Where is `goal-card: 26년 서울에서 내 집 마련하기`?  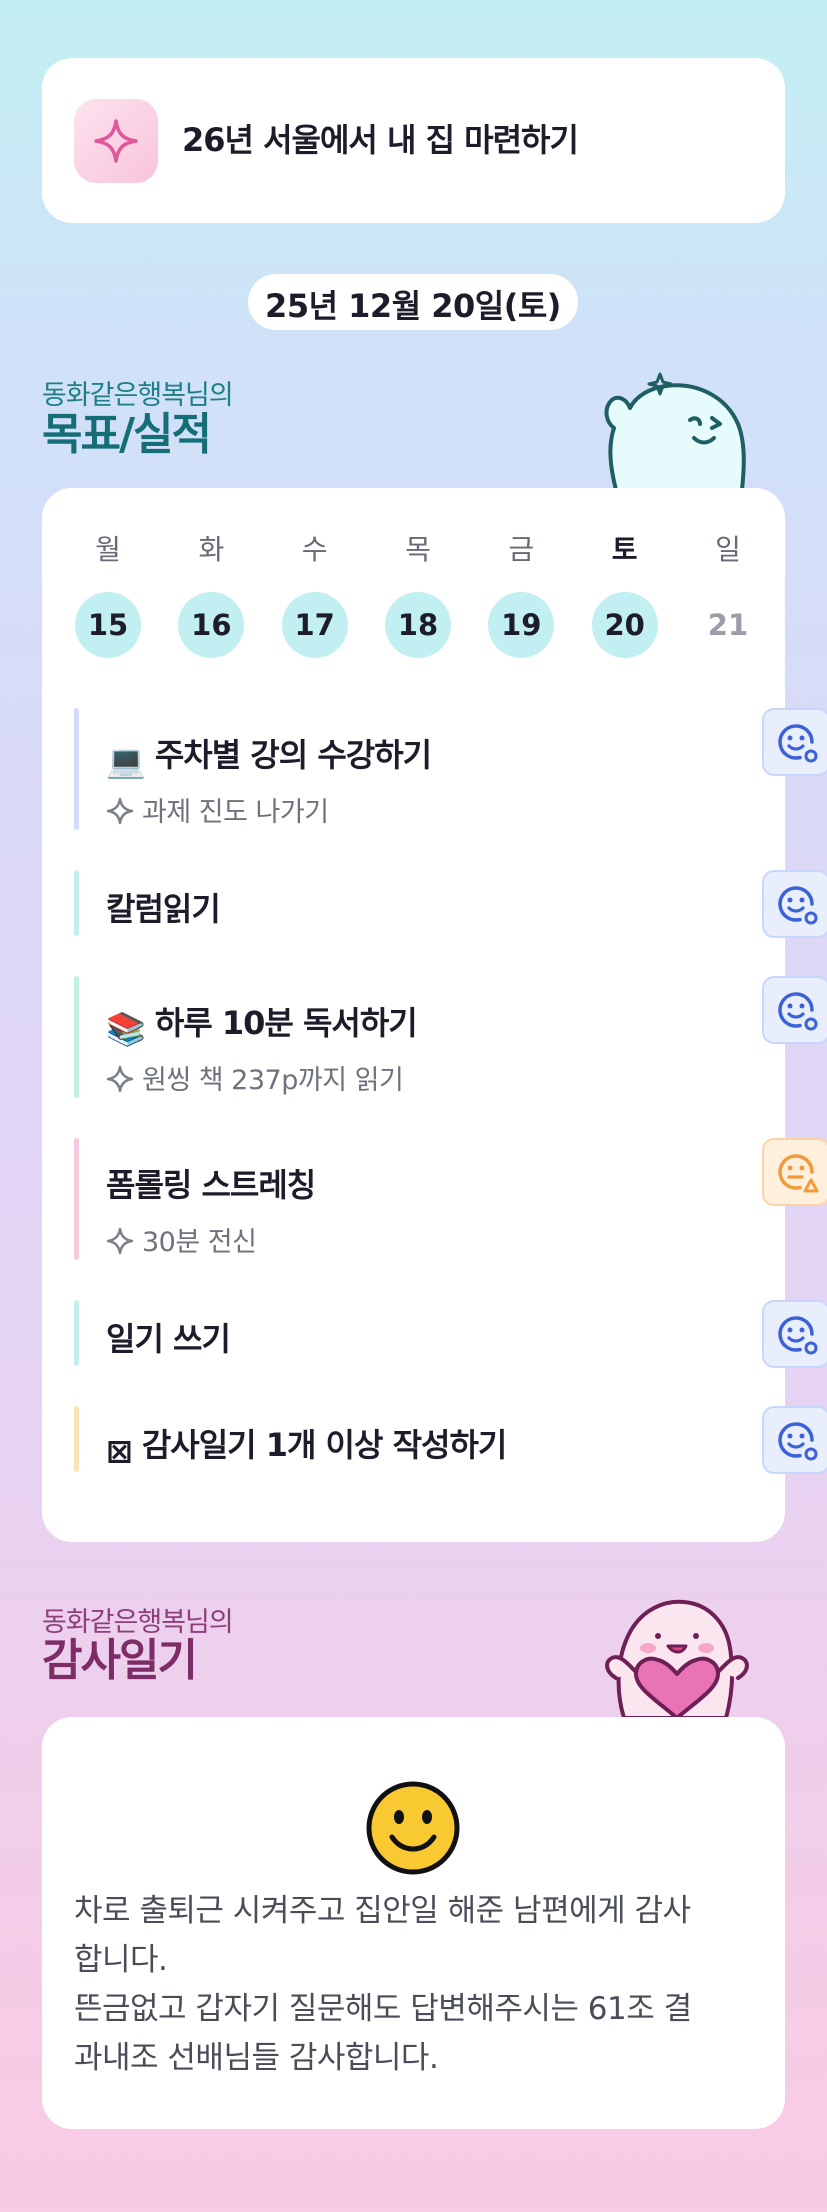 goal-card: 26년 서울에서 내 집 마련하기 is located at coordinates (413, 140).